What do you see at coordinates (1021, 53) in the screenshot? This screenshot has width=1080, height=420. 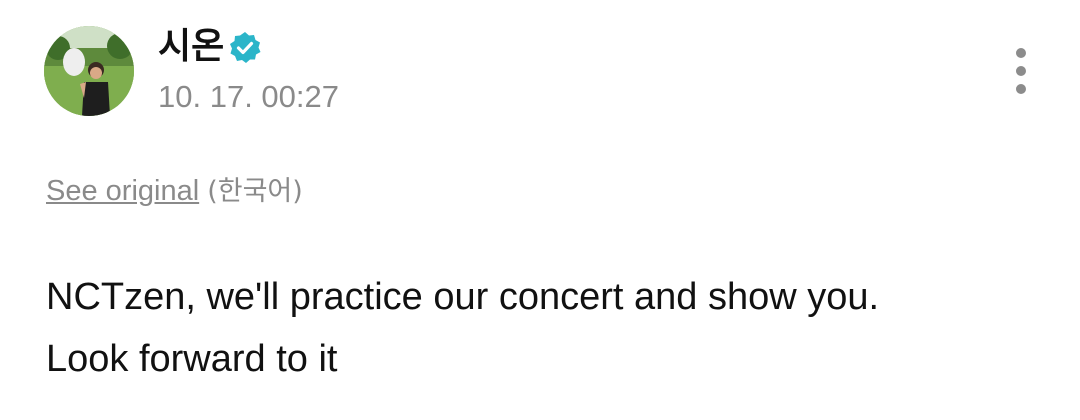 I see `vertical-ellipsis-icon` at bounding box center [1021, 53].